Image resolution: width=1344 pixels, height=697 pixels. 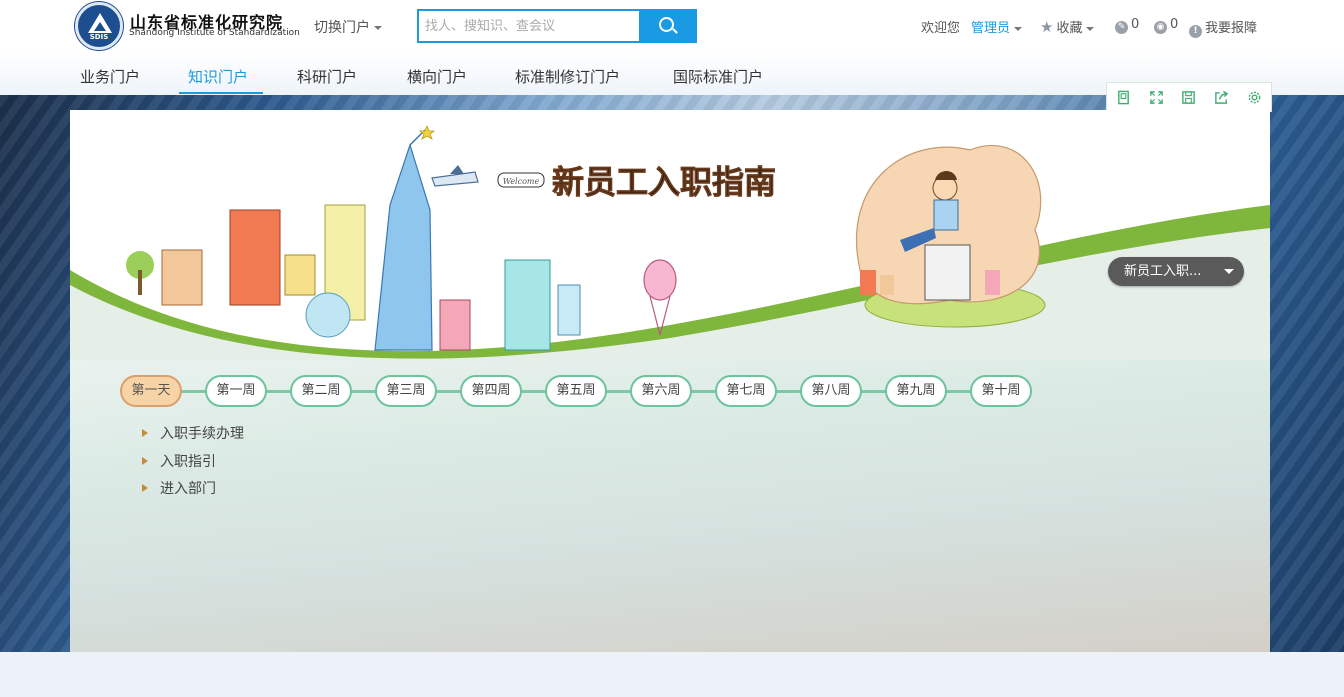 I want to click on search-icon-handle, so click(x=675, y=31).